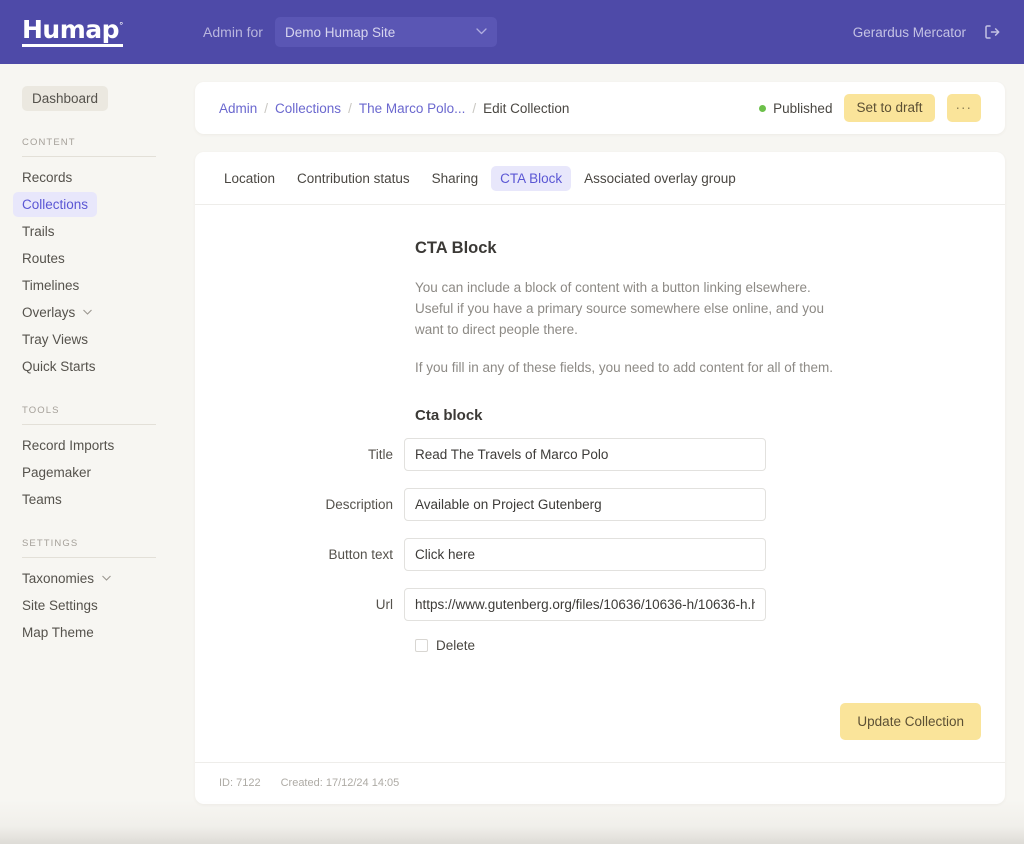 This screenshot has height=844, width=1024. I want to click on panel-footer: Update Collection, so click(600, 732).